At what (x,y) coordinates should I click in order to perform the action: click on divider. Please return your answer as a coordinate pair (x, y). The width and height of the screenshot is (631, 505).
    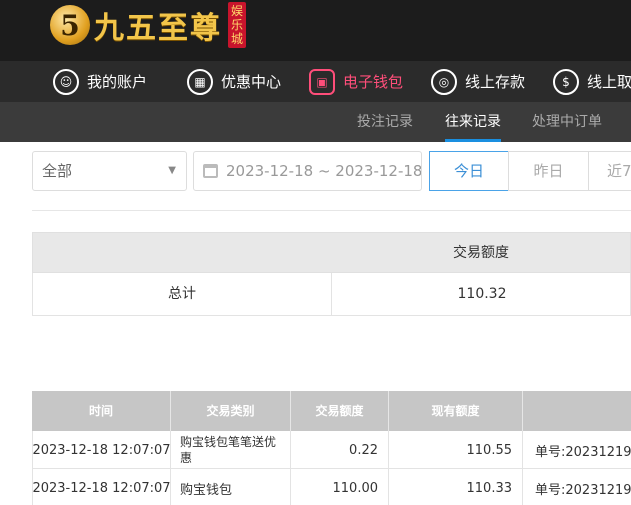
    Looking at the image, I should click on (331, 210).